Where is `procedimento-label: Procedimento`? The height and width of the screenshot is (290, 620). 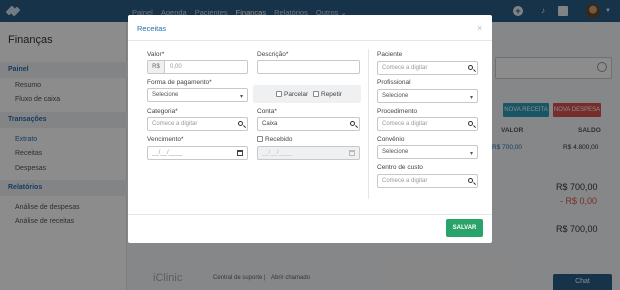 procedimento-label: Procedimento is located at coordinates (397, 111).